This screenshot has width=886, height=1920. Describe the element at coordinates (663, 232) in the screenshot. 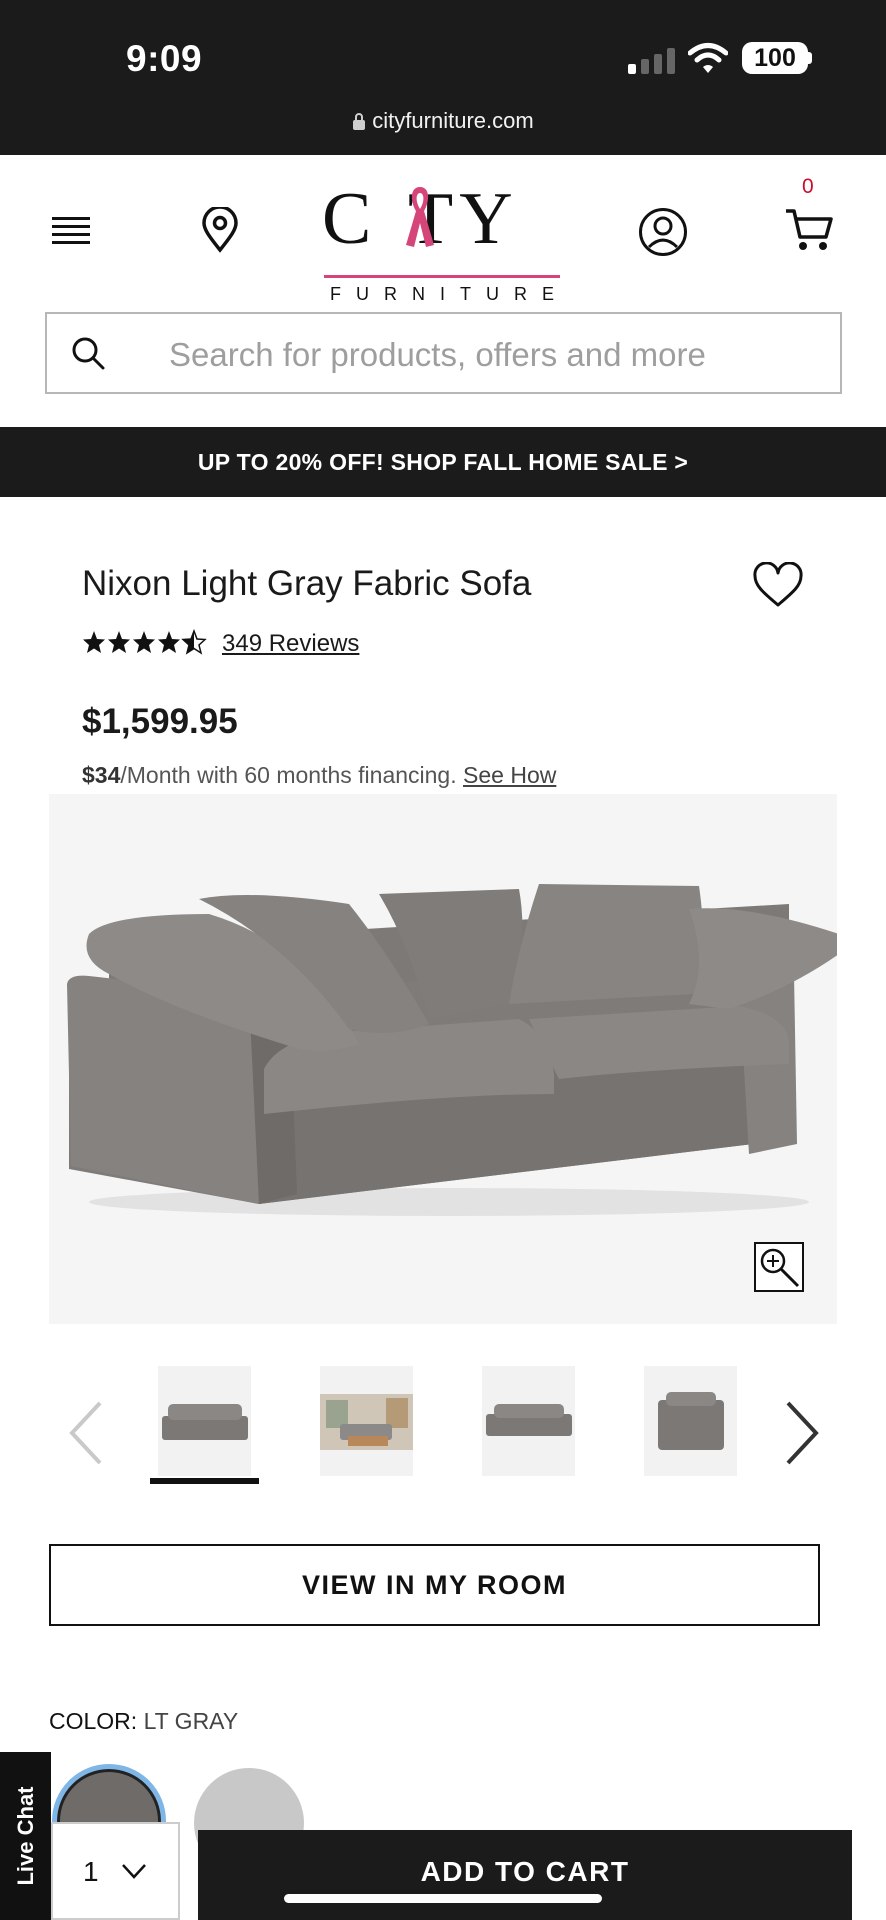

I see `account-icon` at that location.